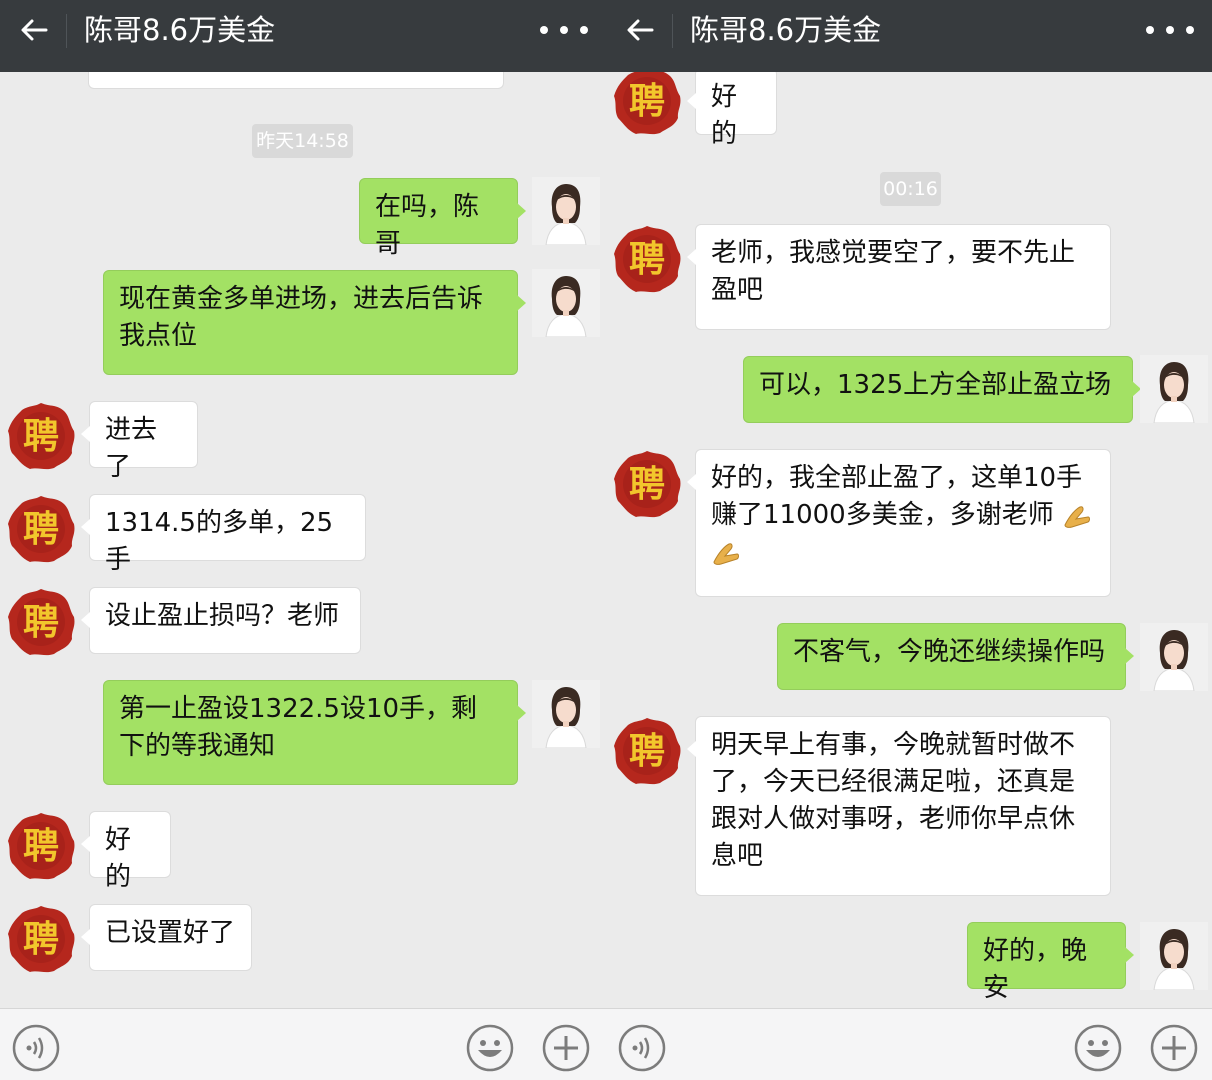 The width and height of the screenshot is (1212, 1080). What do you see at coordinates (942, 389) in the screenshot?
I see `message-bubble-outgoing: 可以，1325上方全部止盈立场` at bounding box center [942, 389].